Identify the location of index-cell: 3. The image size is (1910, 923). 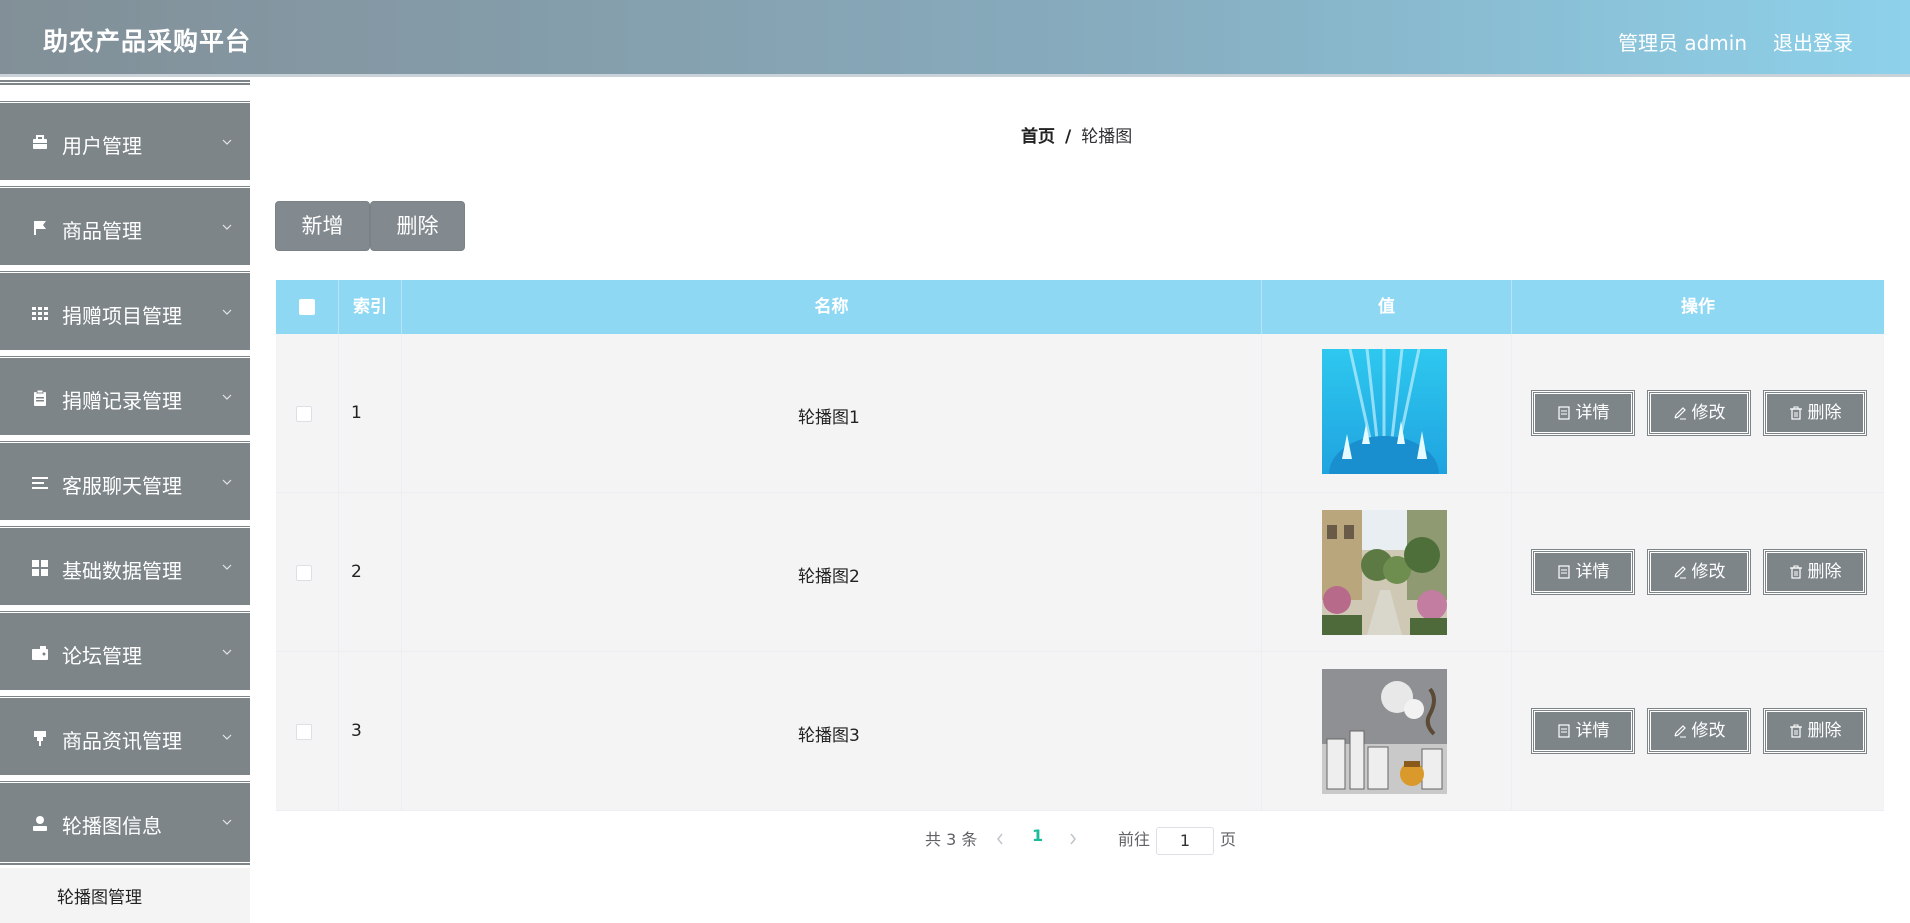
(370, 731).